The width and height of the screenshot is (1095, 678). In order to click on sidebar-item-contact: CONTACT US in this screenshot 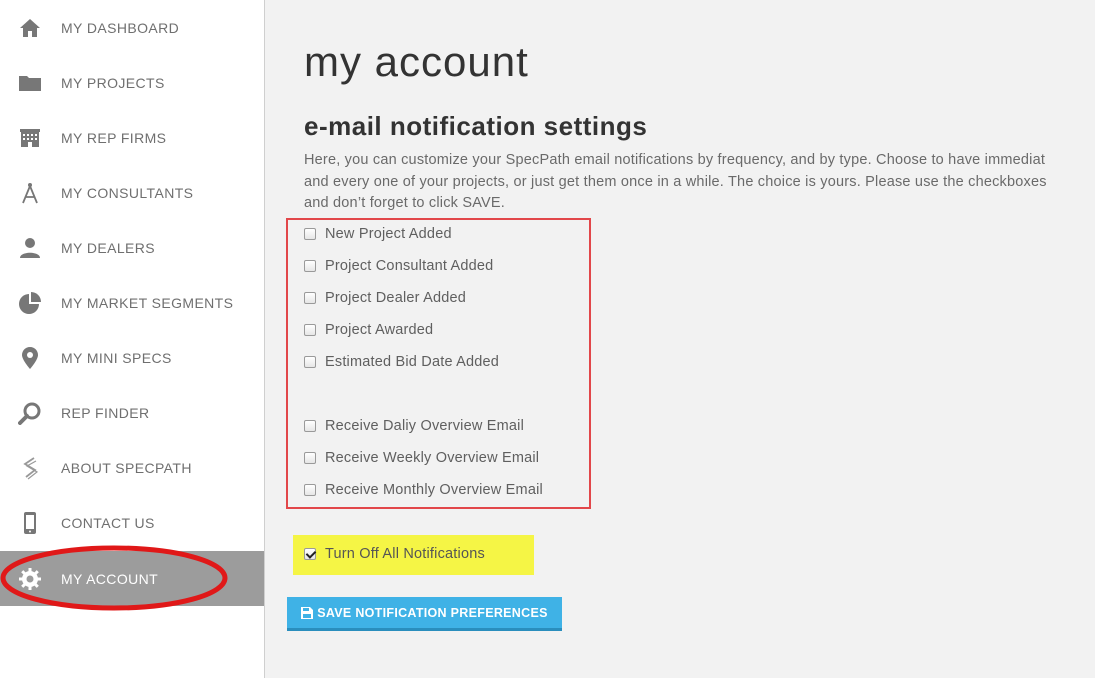, I will do `click(132, 522)`.